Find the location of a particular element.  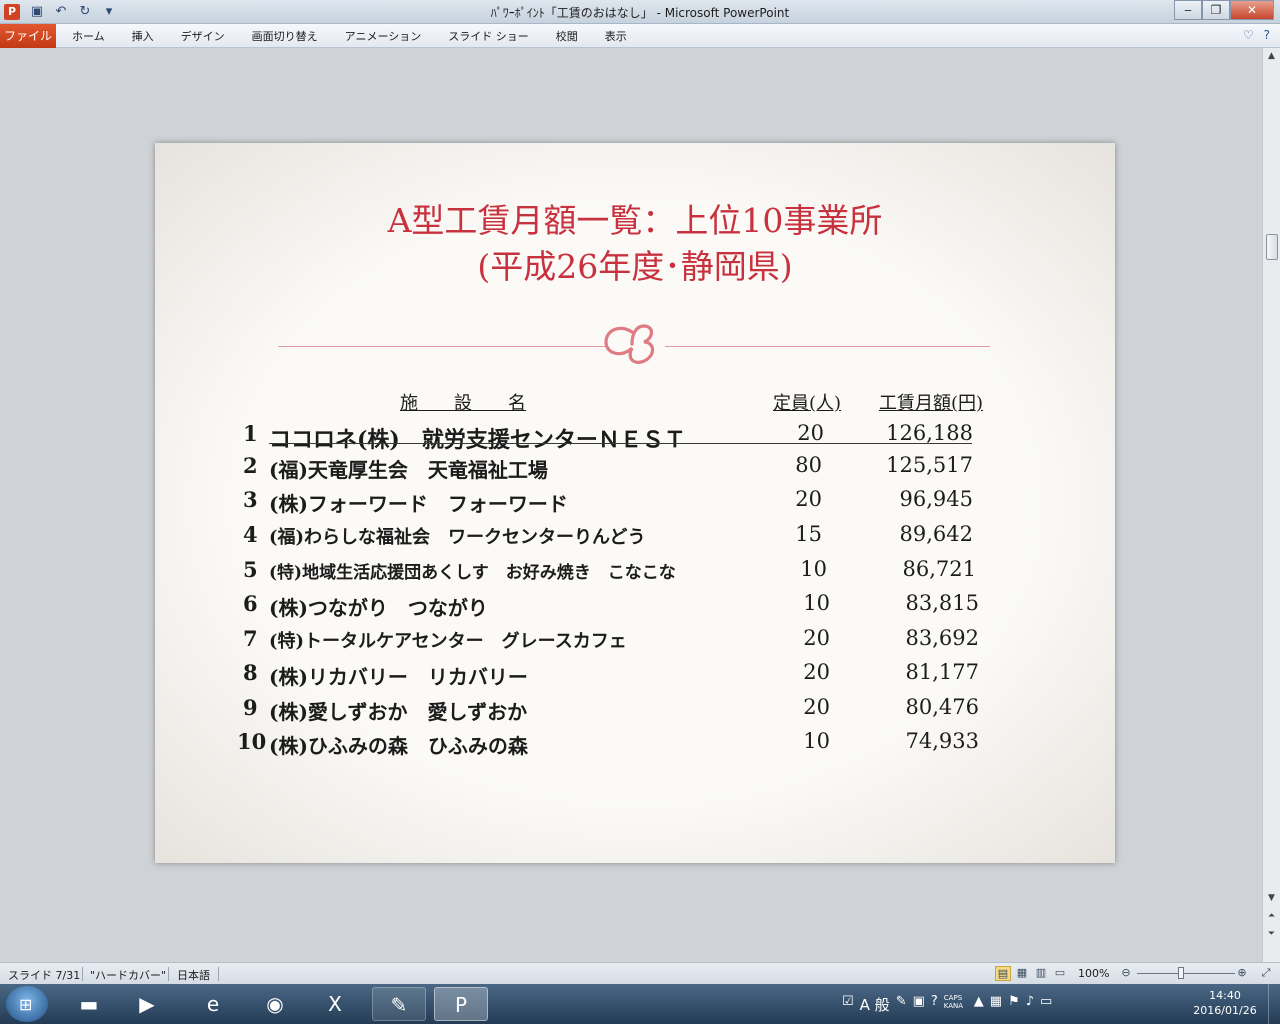

volume-tray-icon: ♪ is located at coordinates (1030, 1004).